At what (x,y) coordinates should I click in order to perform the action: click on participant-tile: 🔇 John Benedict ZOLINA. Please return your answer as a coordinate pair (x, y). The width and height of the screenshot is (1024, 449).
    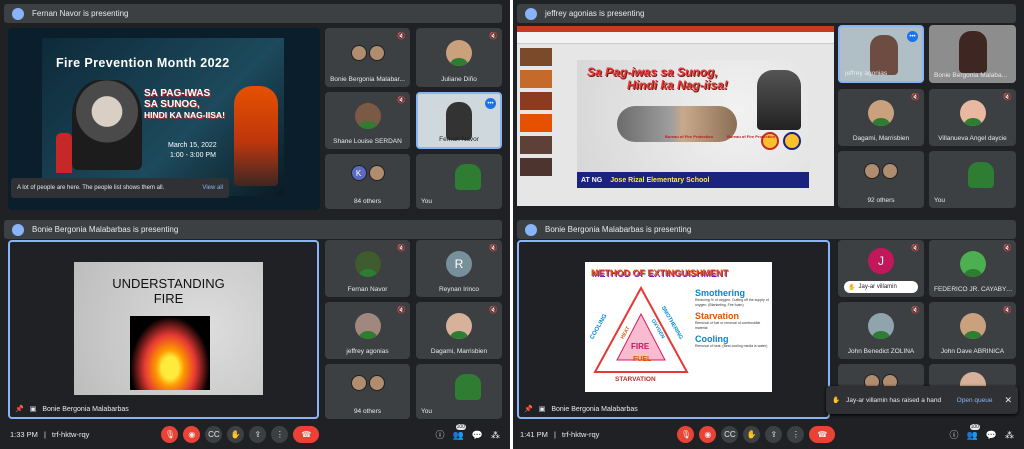
    Looking at the image, I should click on (881, 330).